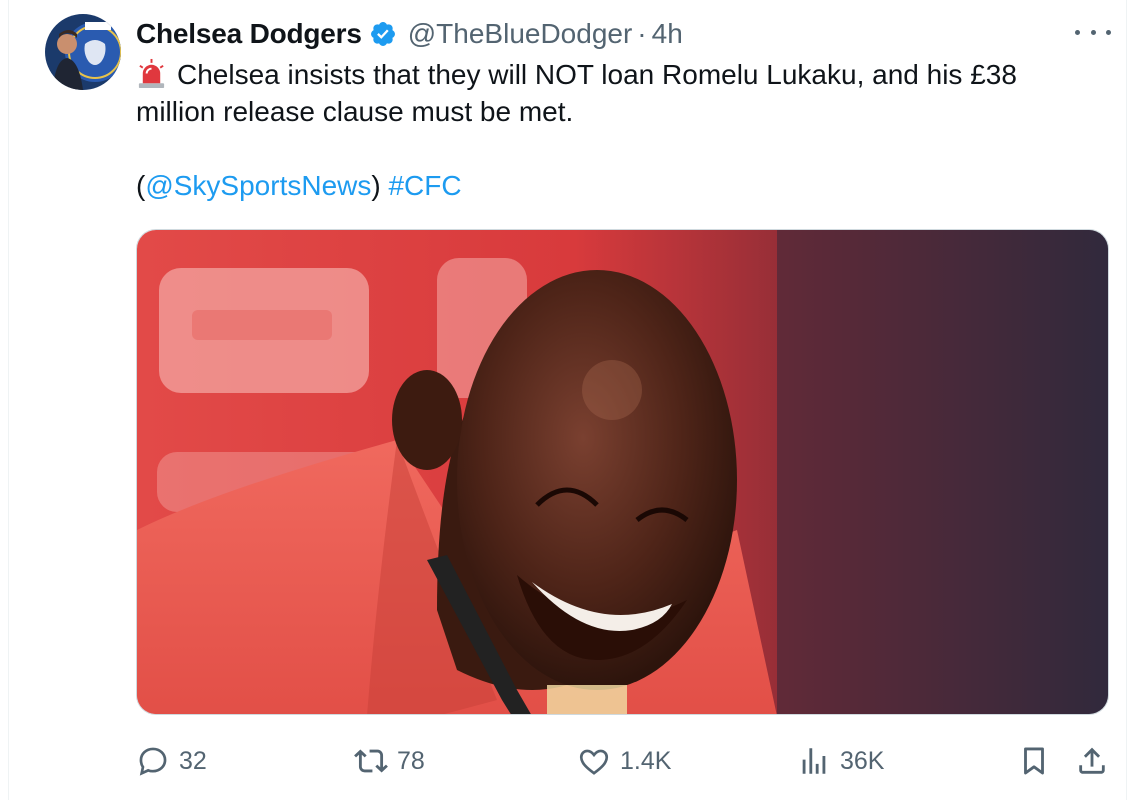 The image size is (1135, 800). Describe the element at coordinates (371, 761) in the screenshot. I see `retweet-icon` at that location.